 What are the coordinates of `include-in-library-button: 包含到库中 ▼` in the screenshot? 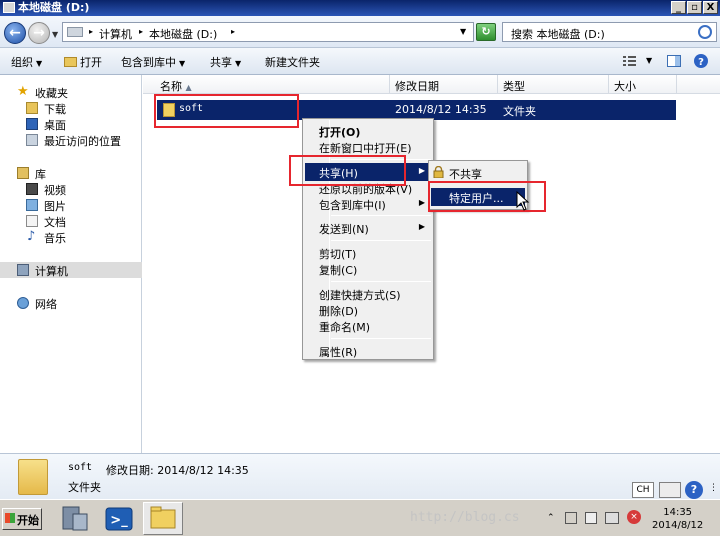 It's located at (153, 62).